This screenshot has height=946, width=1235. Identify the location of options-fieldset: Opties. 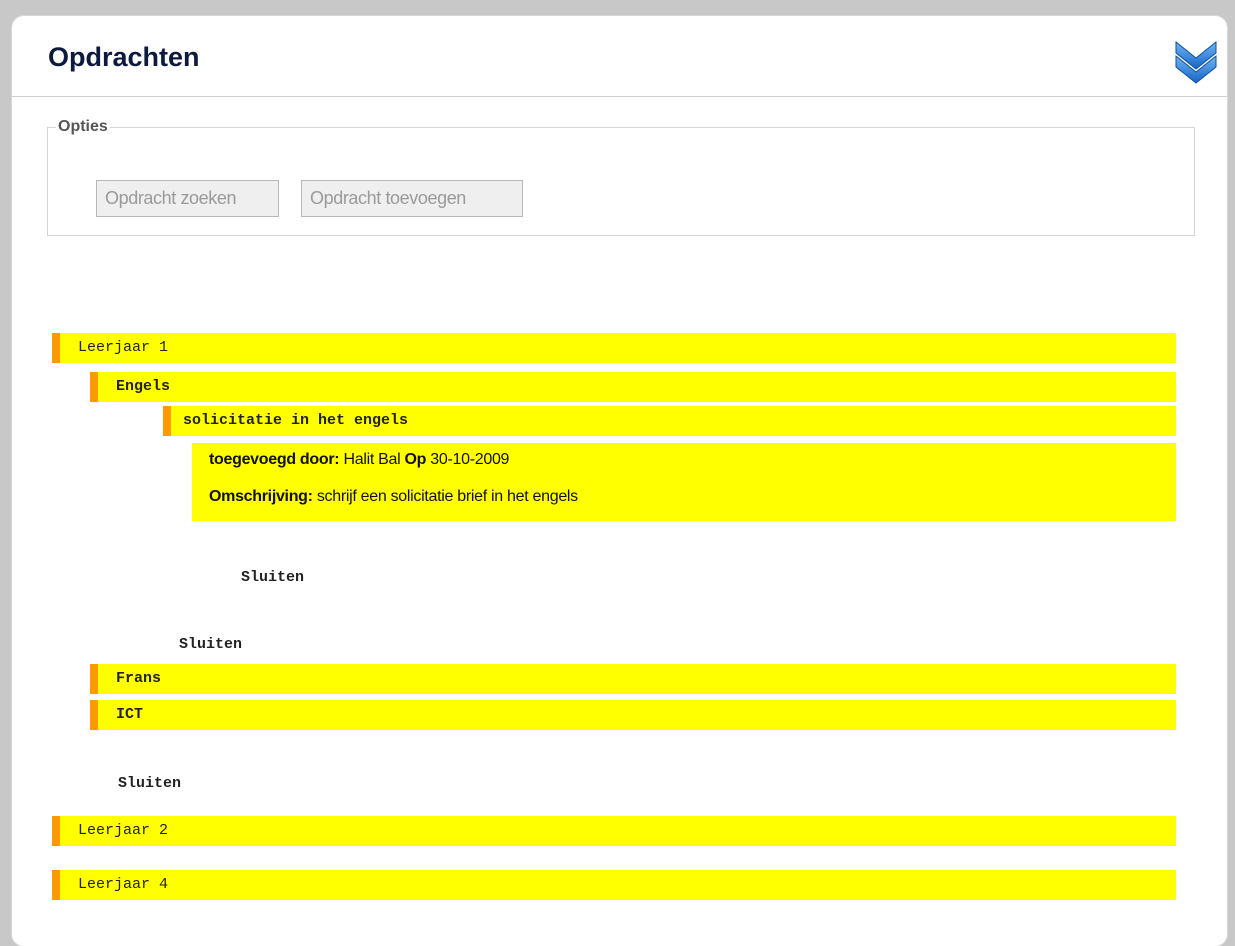
(621, 177).